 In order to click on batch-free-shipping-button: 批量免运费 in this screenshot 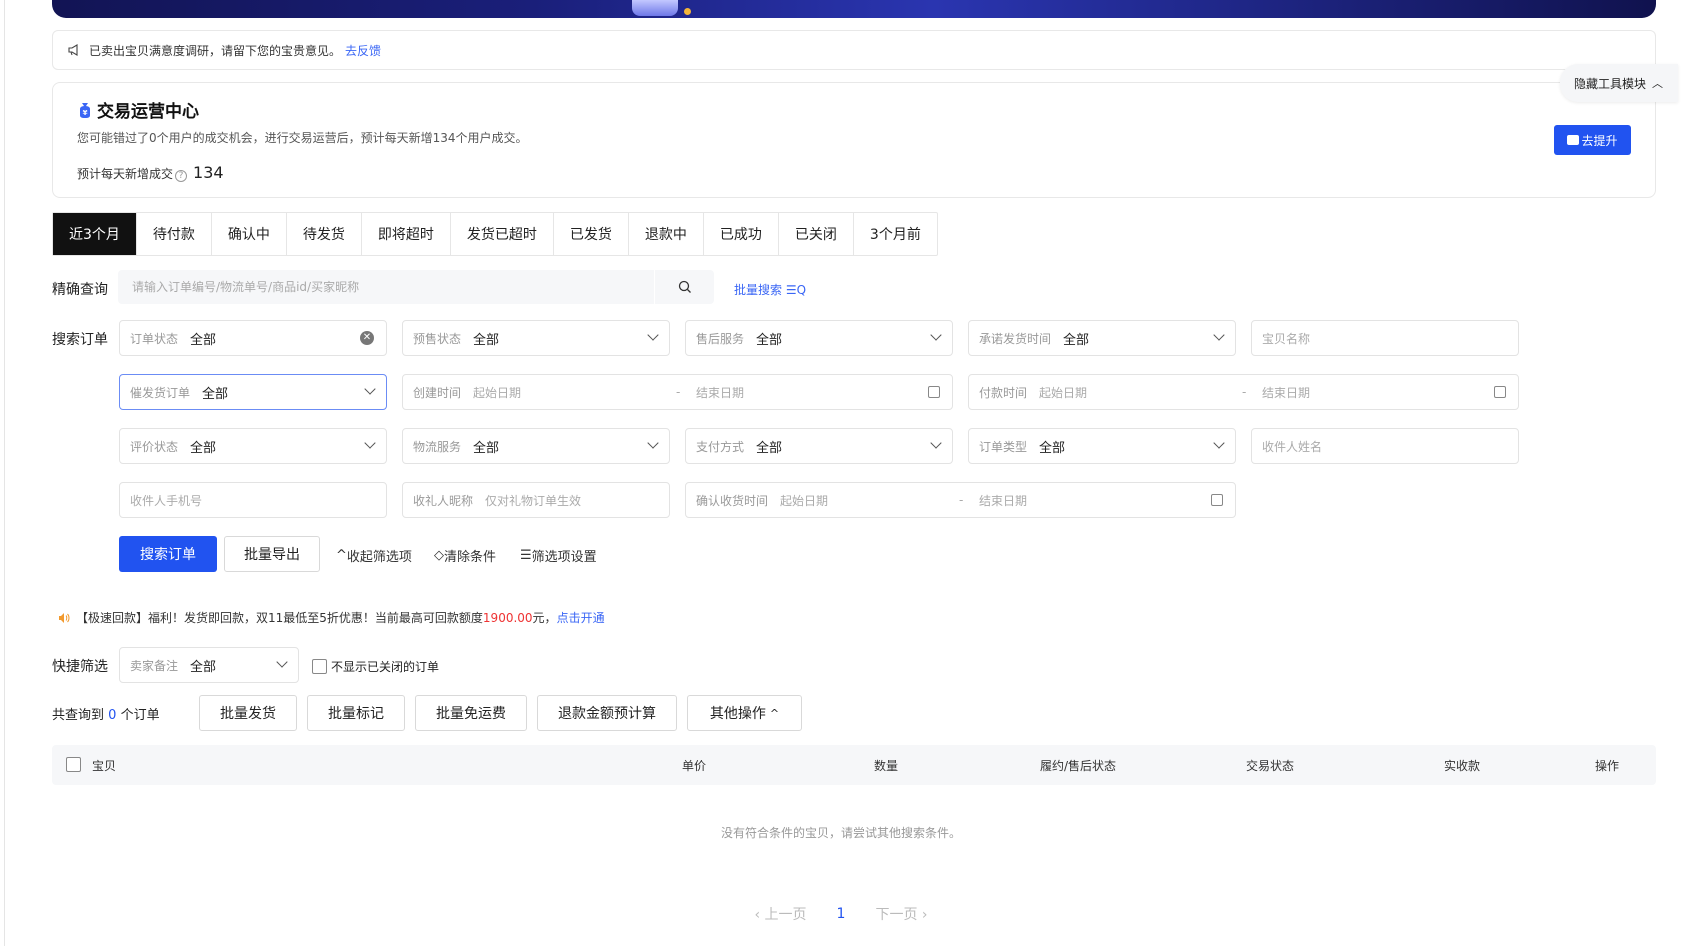, I will do `click(471, 713)`.